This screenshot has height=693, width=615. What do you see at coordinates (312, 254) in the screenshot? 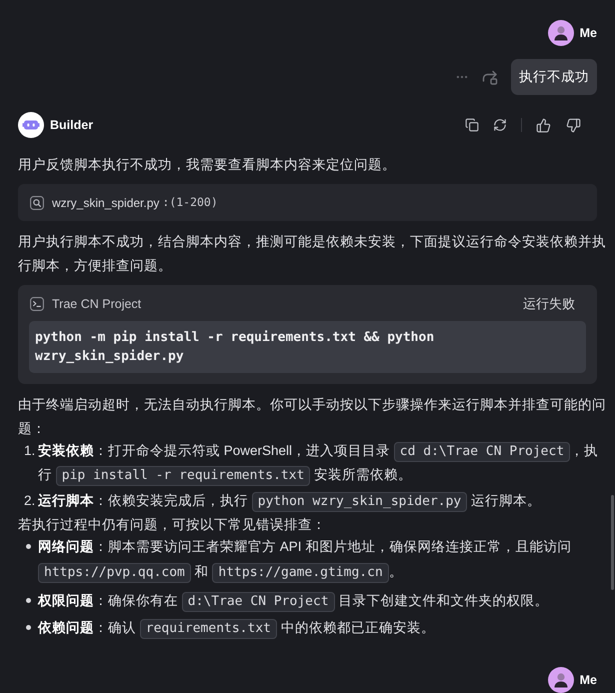
I see `message-text: 用户执行脚本不成功，结合脚本内容，推测可能是依赖未安装，下面提议运行命令安装依赖并执行脚本，方便排查问题。` at bounding box center [312, 254].